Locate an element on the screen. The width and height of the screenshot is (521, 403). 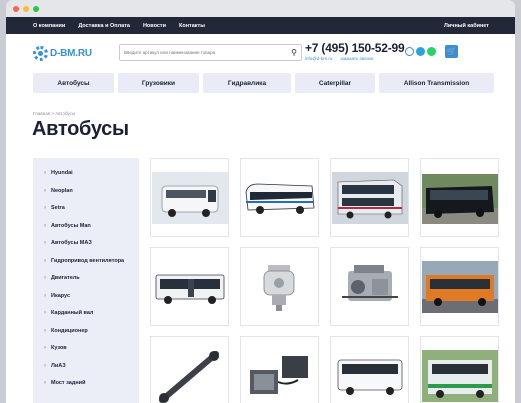
category-buses: Автобусы is located at coordinates (73, 83).